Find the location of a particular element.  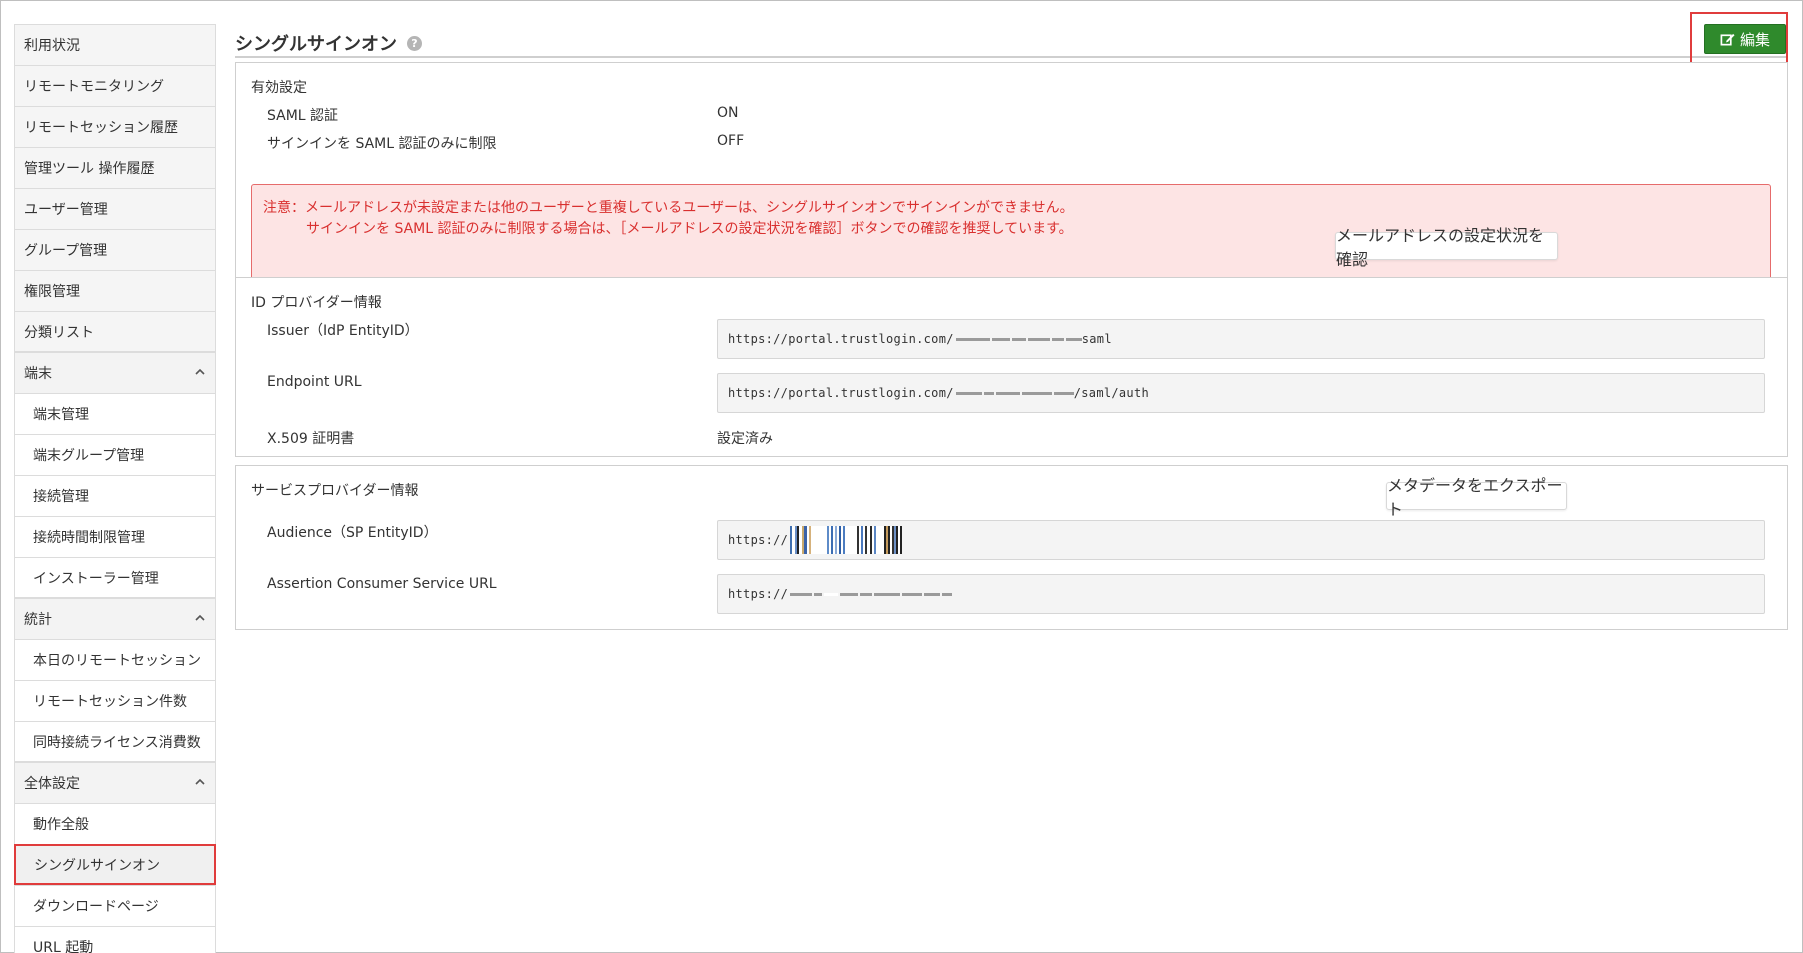

sidebar-item-13: インストーラー管理 is located at coordinates (115, 577).